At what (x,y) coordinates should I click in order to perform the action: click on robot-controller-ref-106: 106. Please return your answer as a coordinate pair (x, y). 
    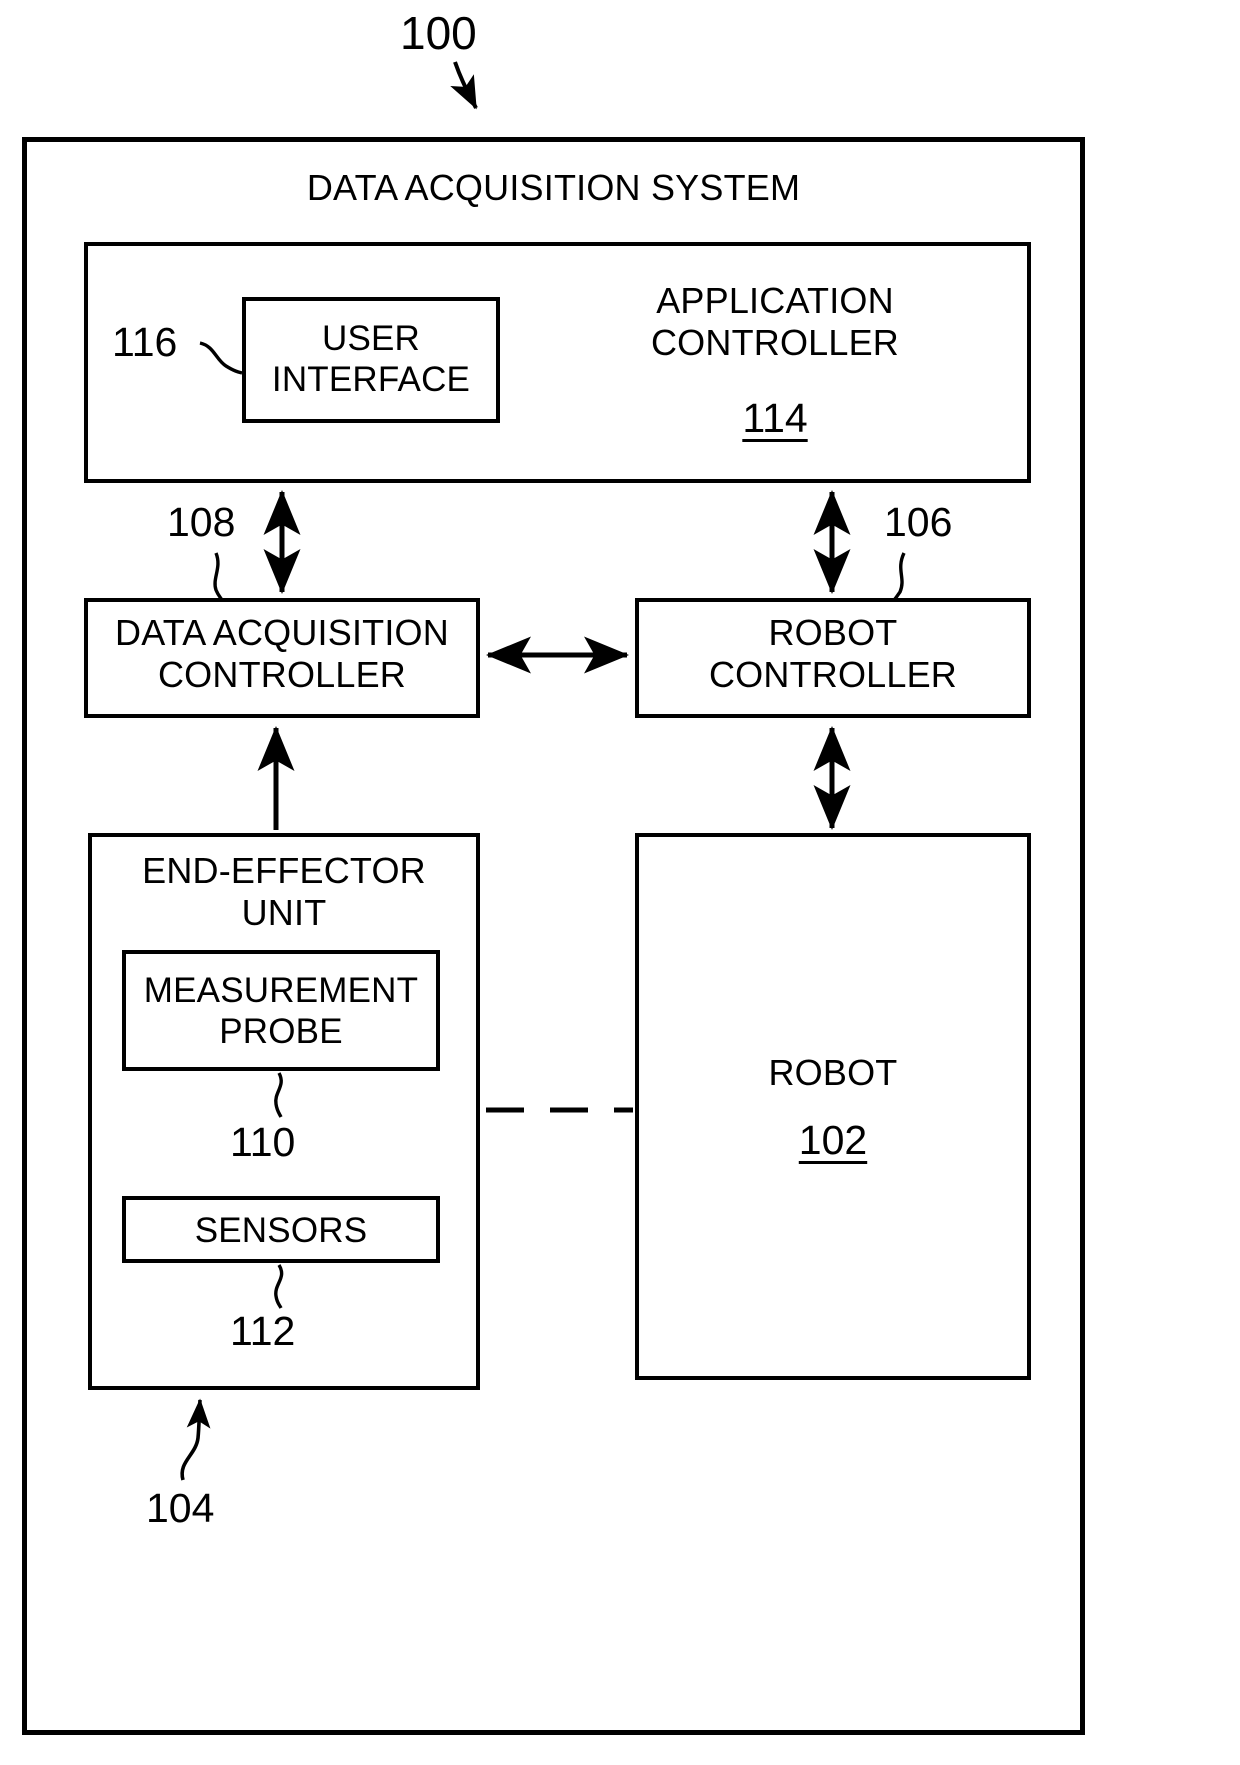
    Looking at the image, I should click on (918, 522).